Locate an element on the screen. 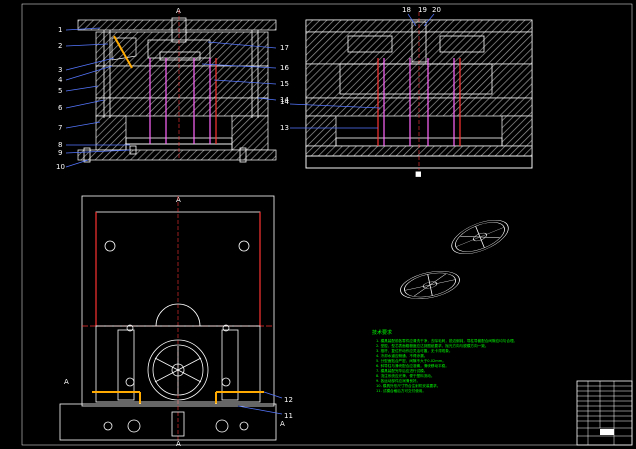  title-block-logo is located at coordinates (607, 432).